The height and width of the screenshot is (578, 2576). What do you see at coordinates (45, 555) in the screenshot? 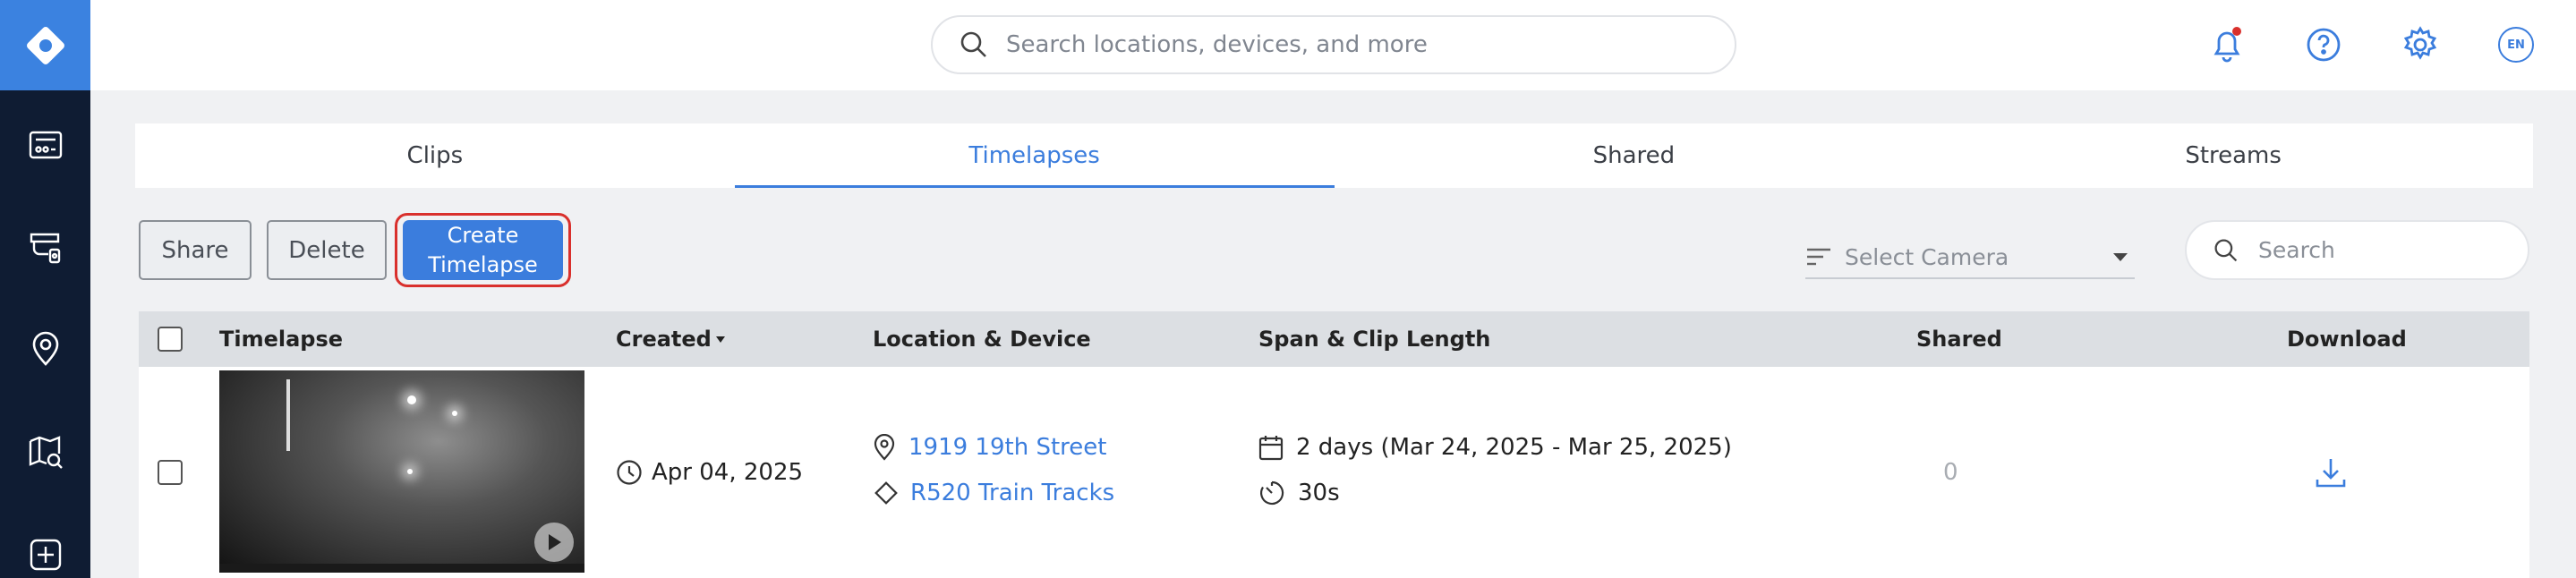
I see `apps-icon` at bounding box center [45, 555].